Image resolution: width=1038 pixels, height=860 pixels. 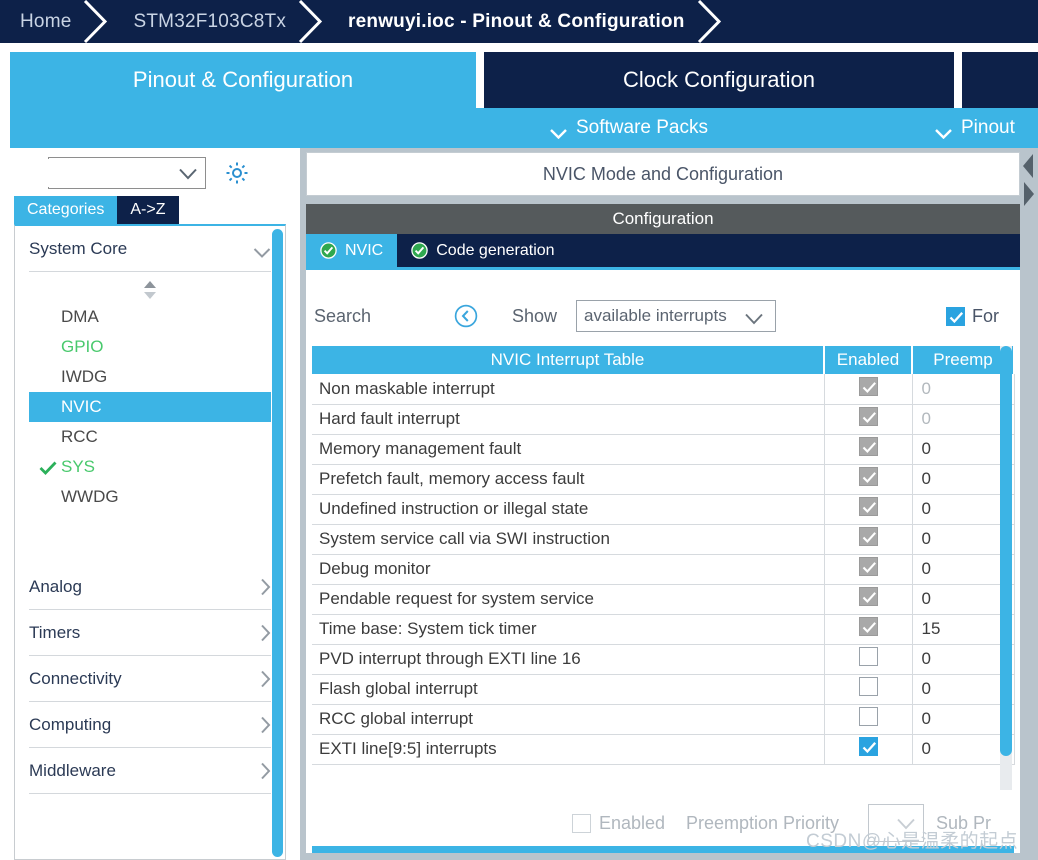 What do you see at coordinates (150, 467) in the screenshot?
I see `tree-item-sys: SYS` at bounding box center [150, 467].